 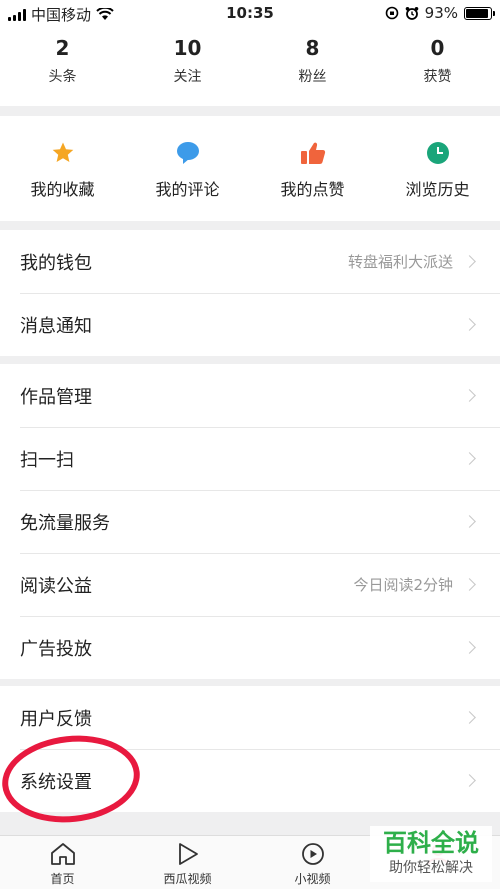 I want to click on shortcut-label: 我的评论, so click(x=187, y=189).